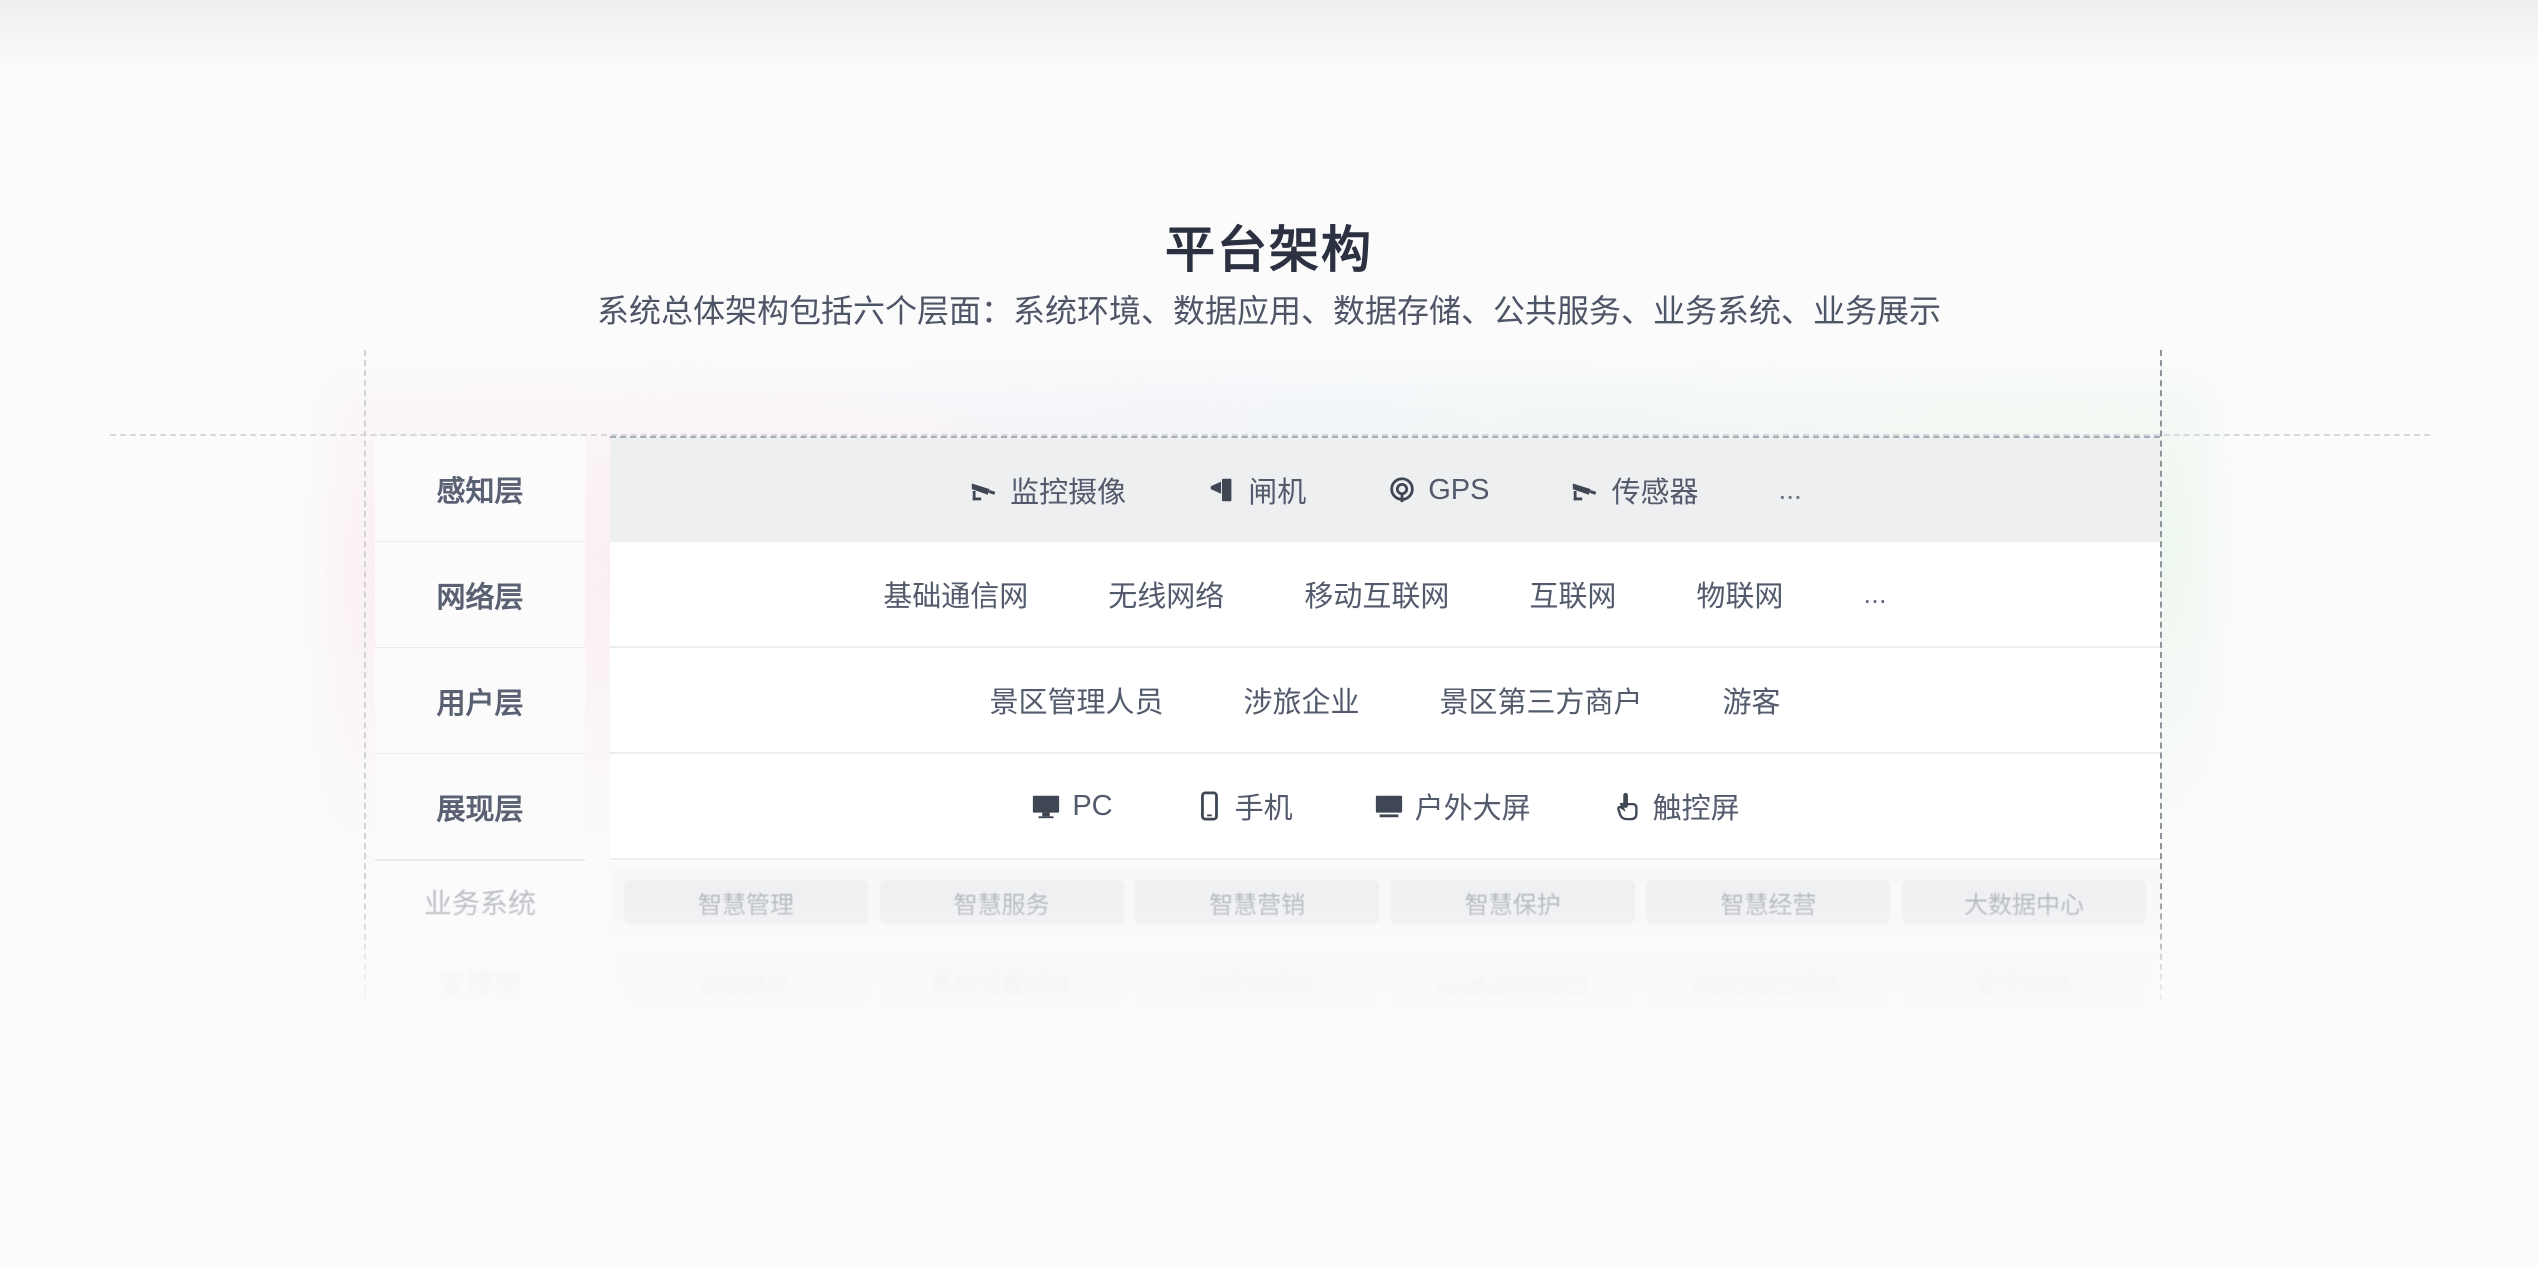  What do you see at coordinates (1512, 984) in the screenshot?
I see `module-chip: restfulAPI接口` at bounding box center [1512, 984].